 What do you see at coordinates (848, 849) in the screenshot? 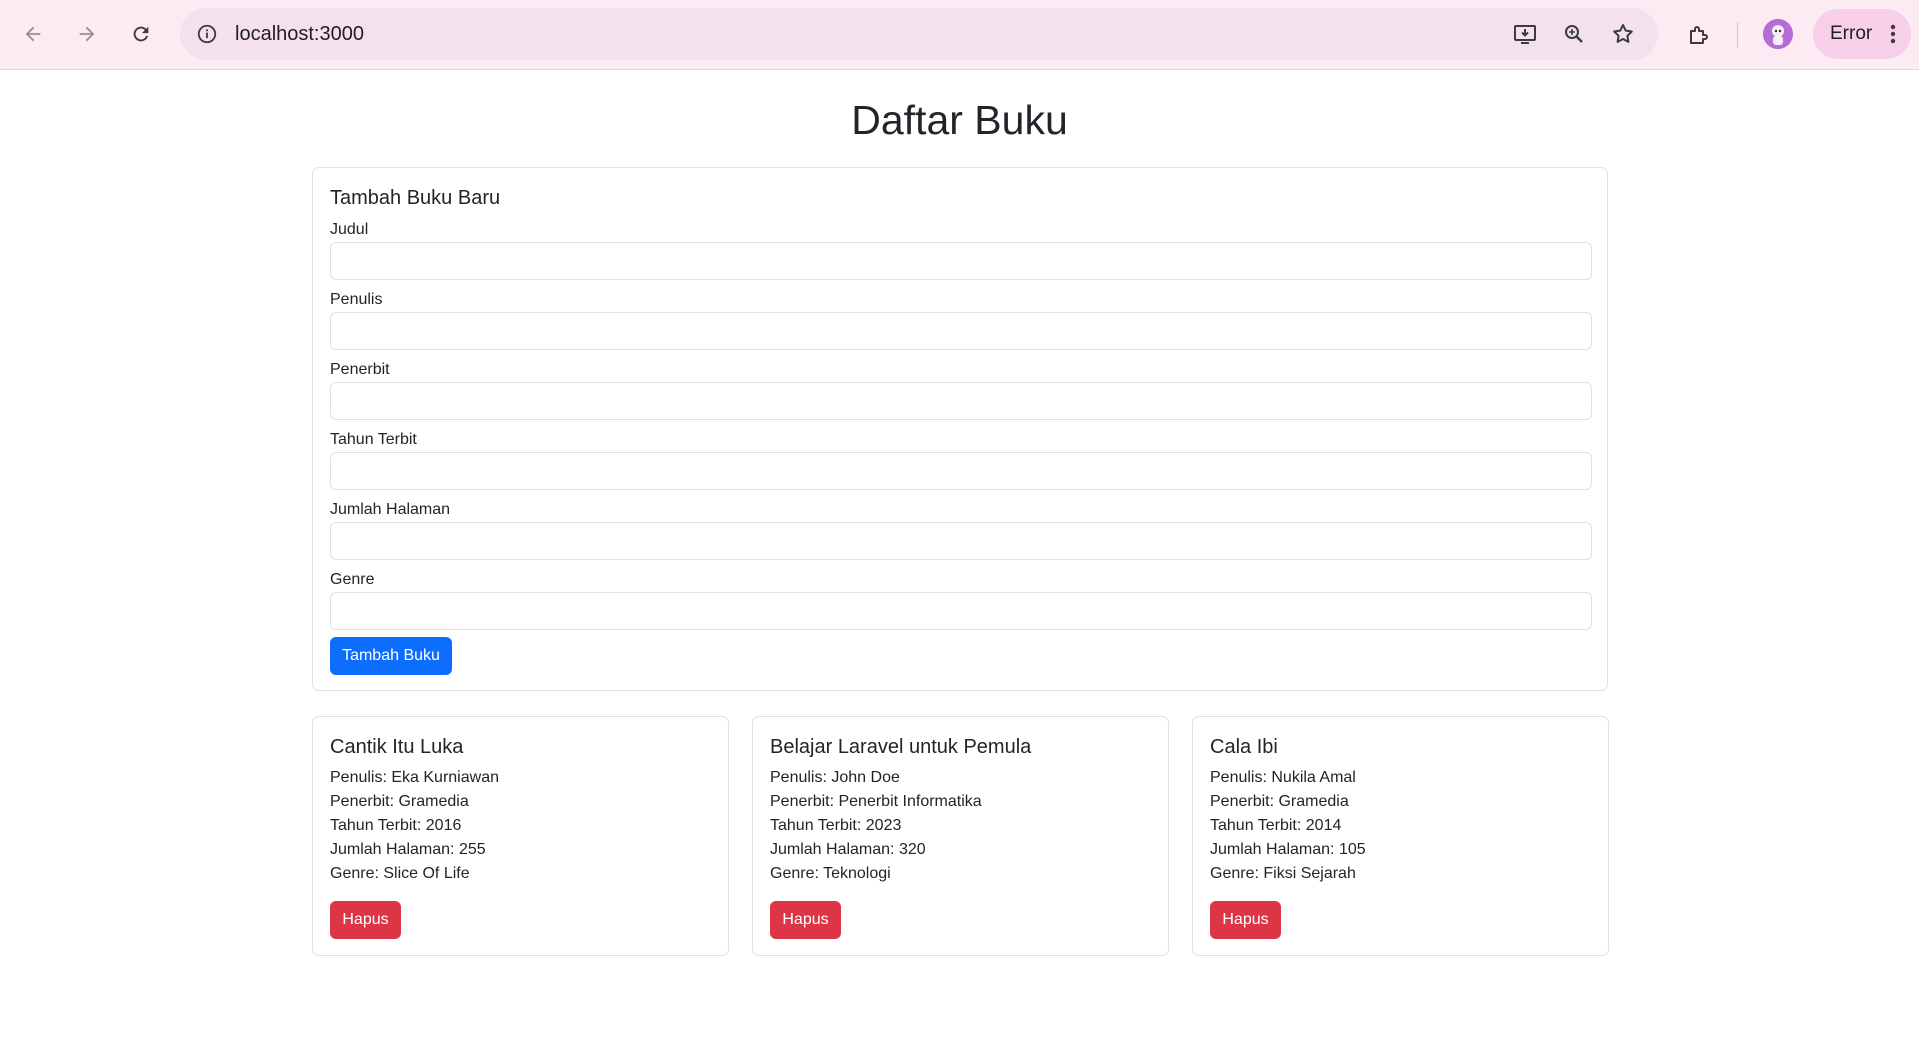
I see `book-pages: Jumlah Halaman: 320` at bounding box center [848, 849].